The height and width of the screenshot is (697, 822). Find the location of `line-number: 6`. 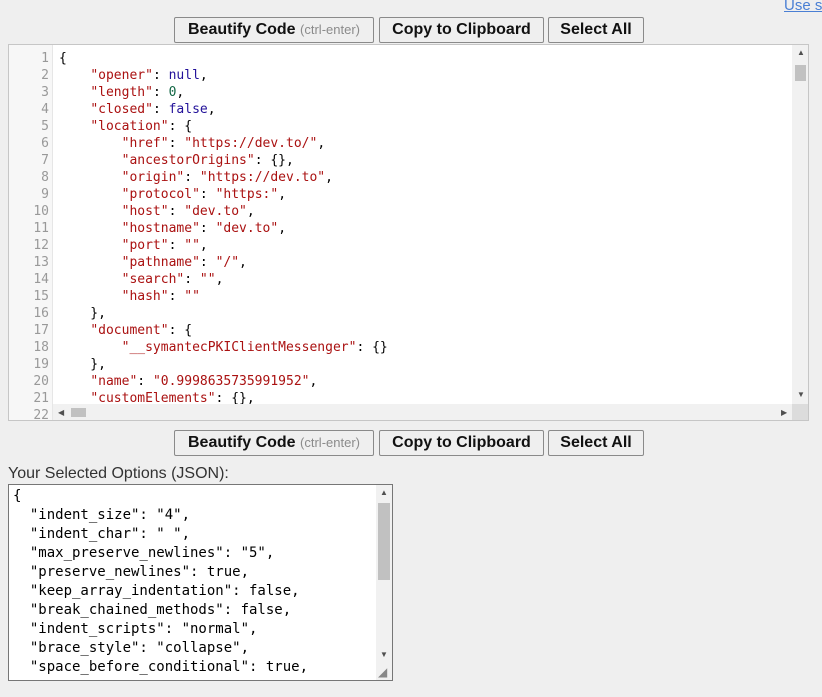

line-number: 6 is located at coordinates (45, 143).